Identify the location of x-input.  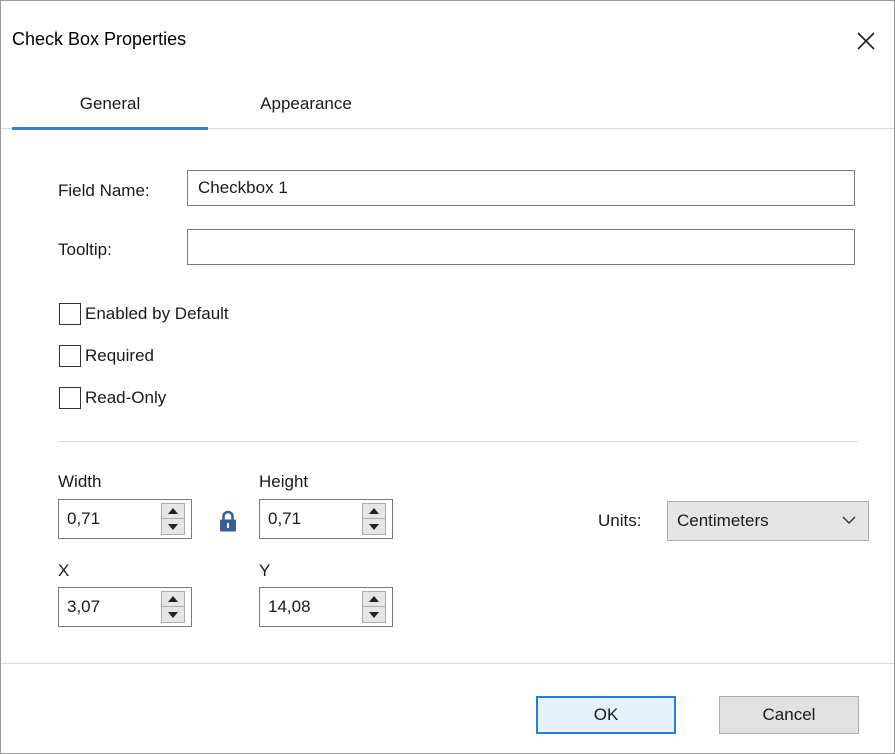
(107, 607).